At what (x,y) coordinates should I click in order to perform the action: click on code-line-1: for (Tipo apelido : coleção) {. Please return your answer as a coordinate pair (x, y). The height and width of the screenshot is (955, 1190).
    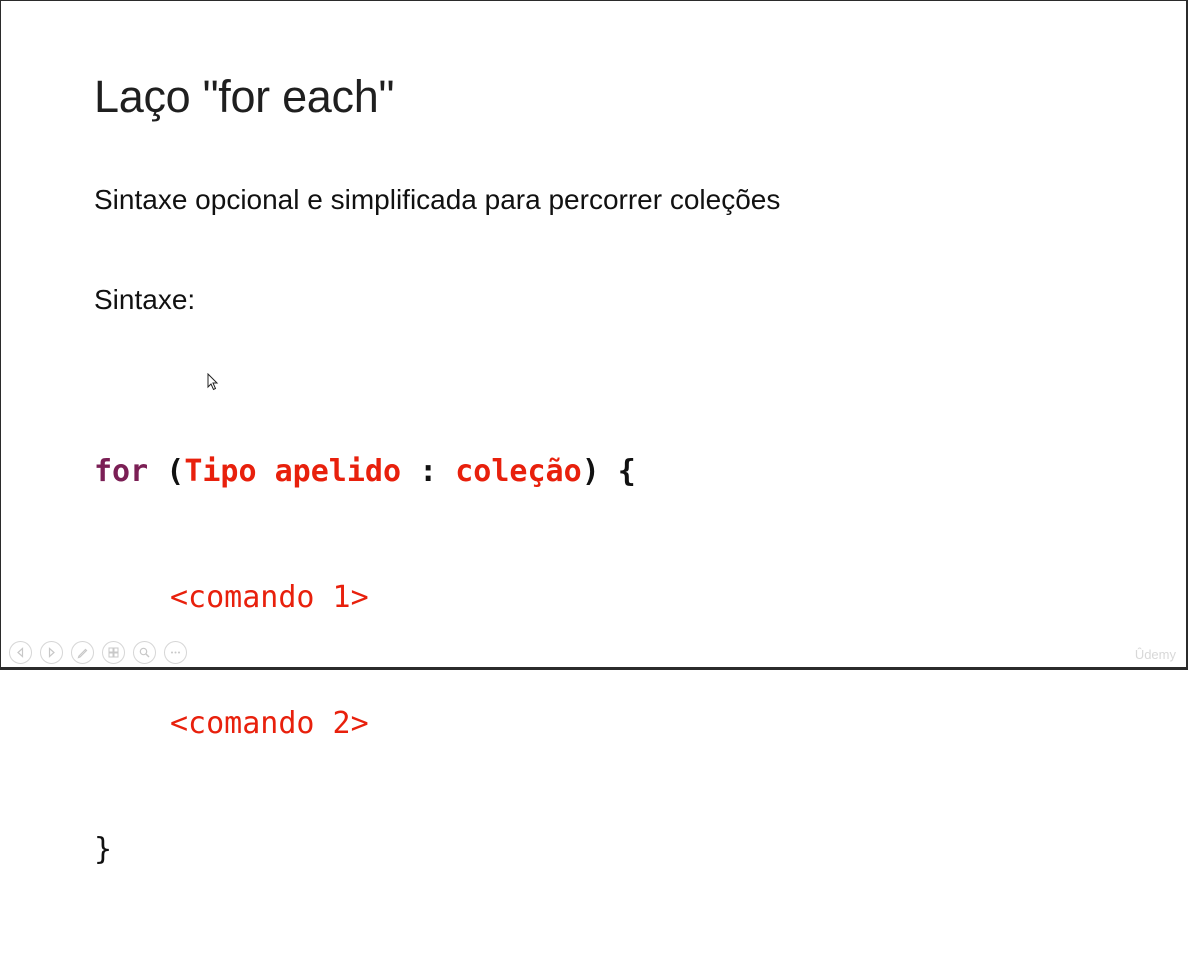
    Looking at the image, I should click on (365, 472).